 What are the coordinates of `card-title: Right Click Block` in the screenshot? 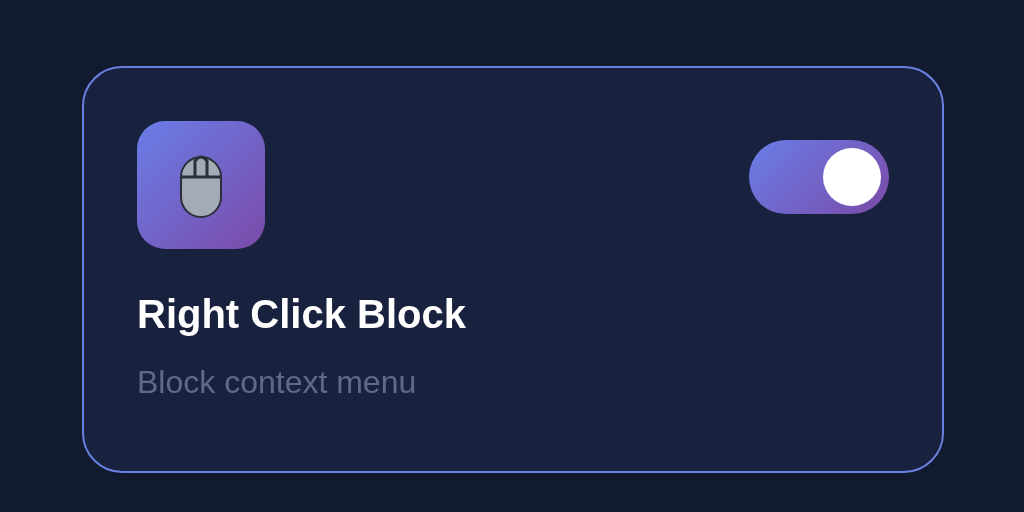 It's located at (302, 314).